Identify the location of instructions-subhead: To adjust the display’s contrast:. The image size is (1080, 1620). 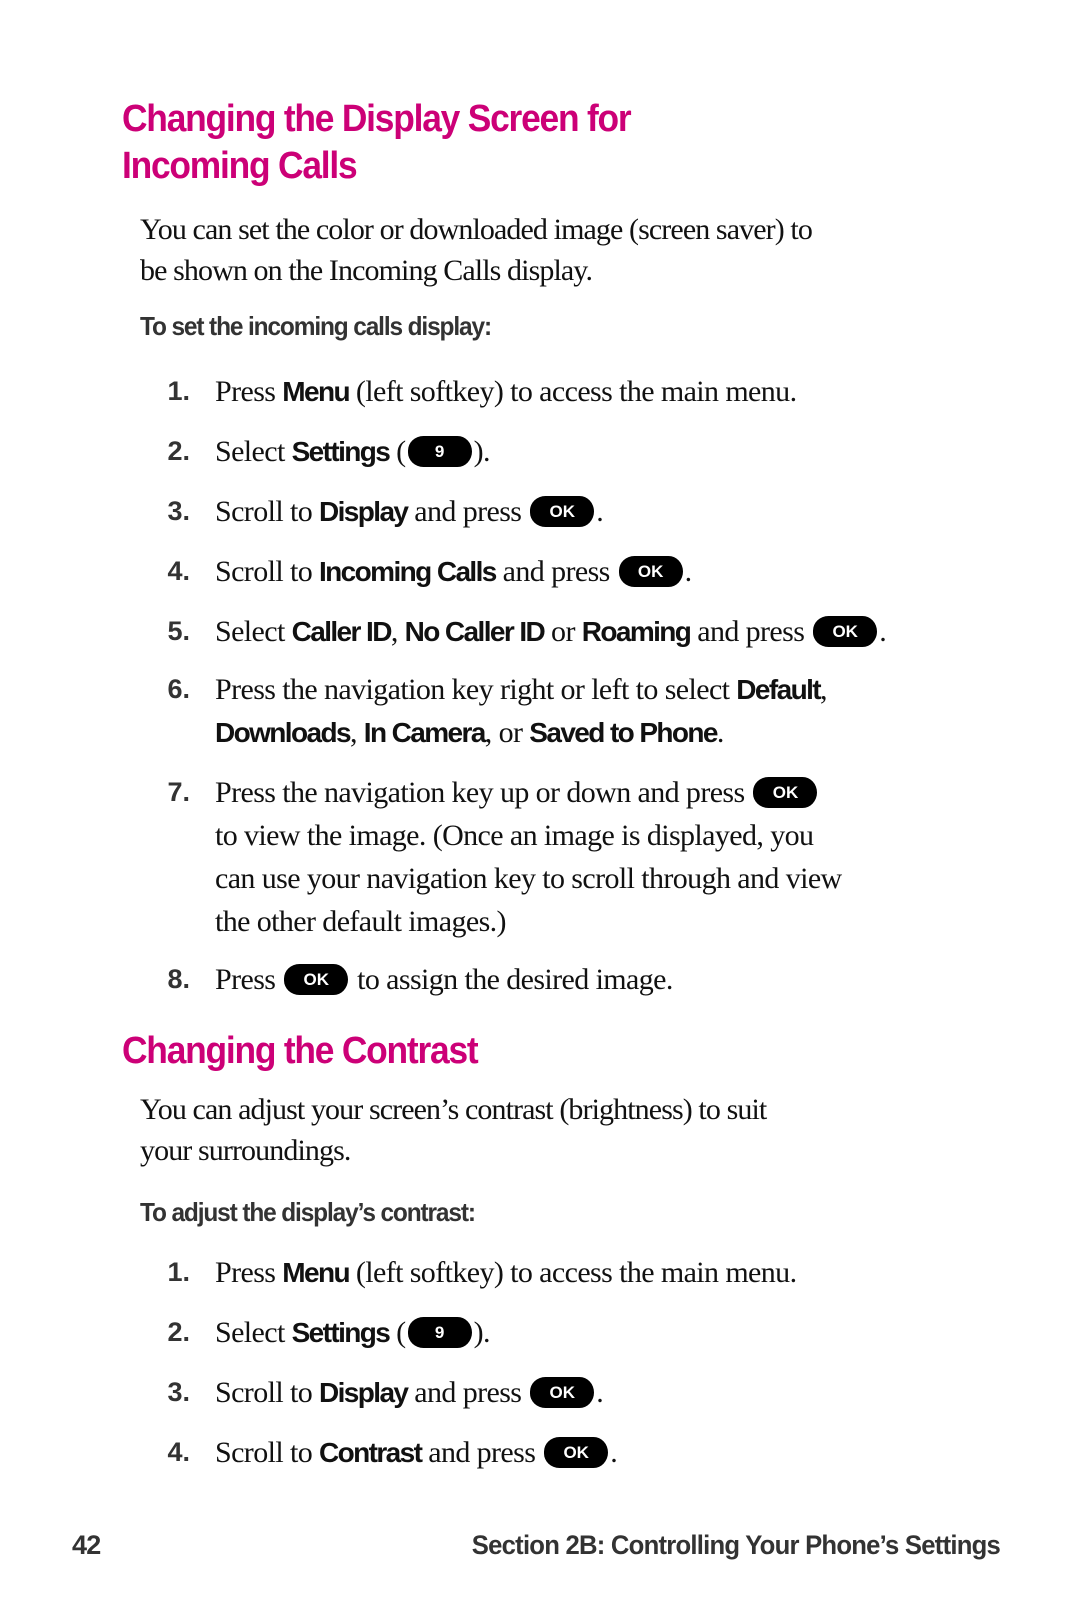
(308, 1212).